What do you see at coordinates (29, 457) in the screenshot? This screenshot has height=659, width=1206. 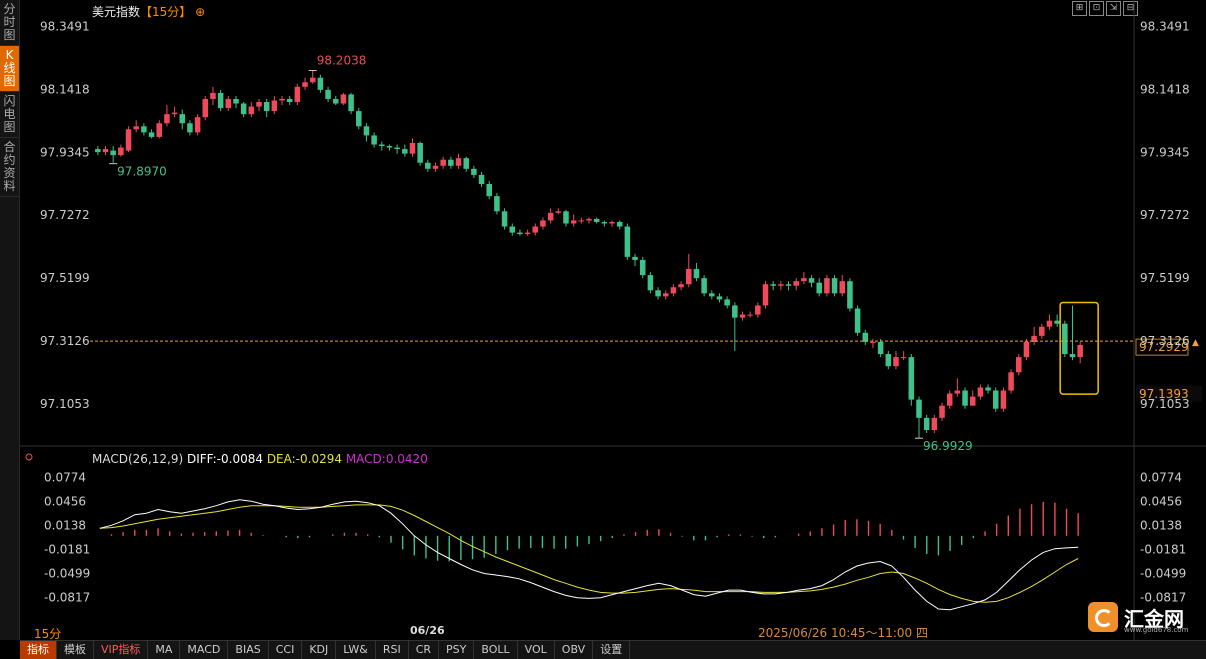 I see `indicator-settings-icon` at bounding box center [29, 457].